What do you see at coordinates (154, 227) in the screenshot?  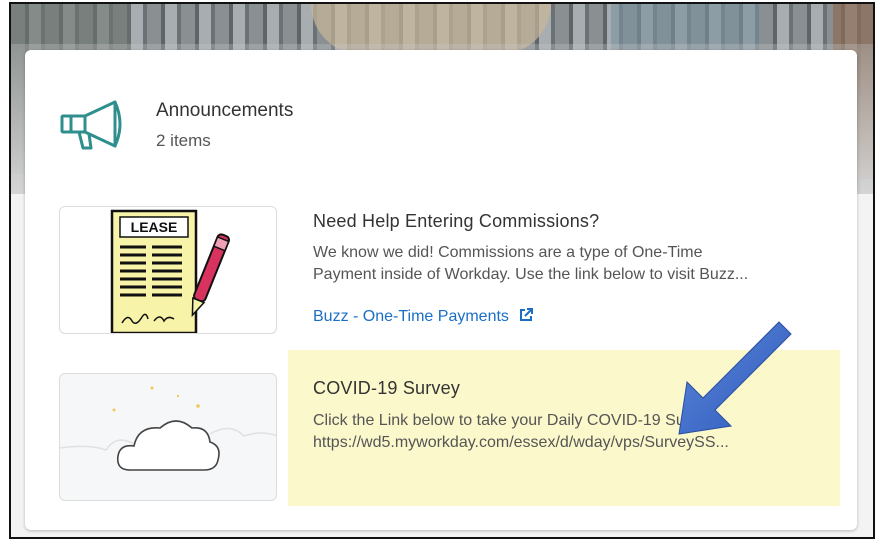 I see `lease-sign-text: LEASE` at bounding box center [154, 227].